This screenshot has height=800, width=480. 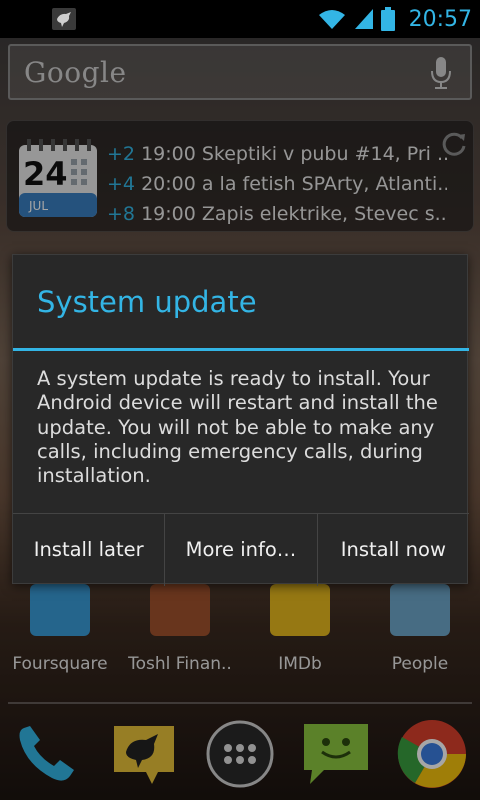 What do you see at coordinates (88, 550) in the screenshot?
I see `install-later-button: Install later` at bounding box center [88, 550].